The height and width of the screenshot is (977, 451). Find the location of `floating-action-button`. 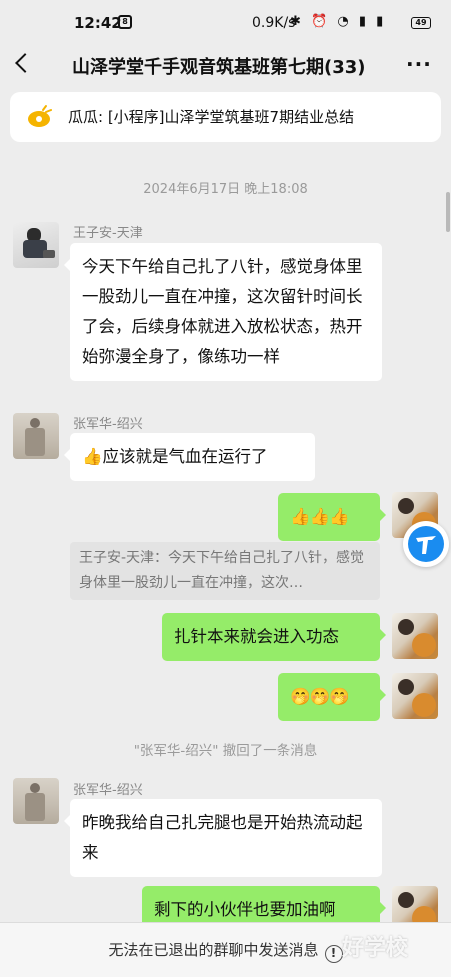

floating-action-button is located at coordinates (426, 544).